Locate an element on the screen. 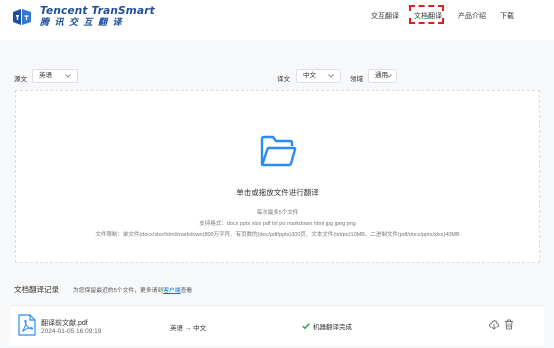 This screenshot has width=554, height=348. nav-download: 下载 is located at coordinates (507, 16).